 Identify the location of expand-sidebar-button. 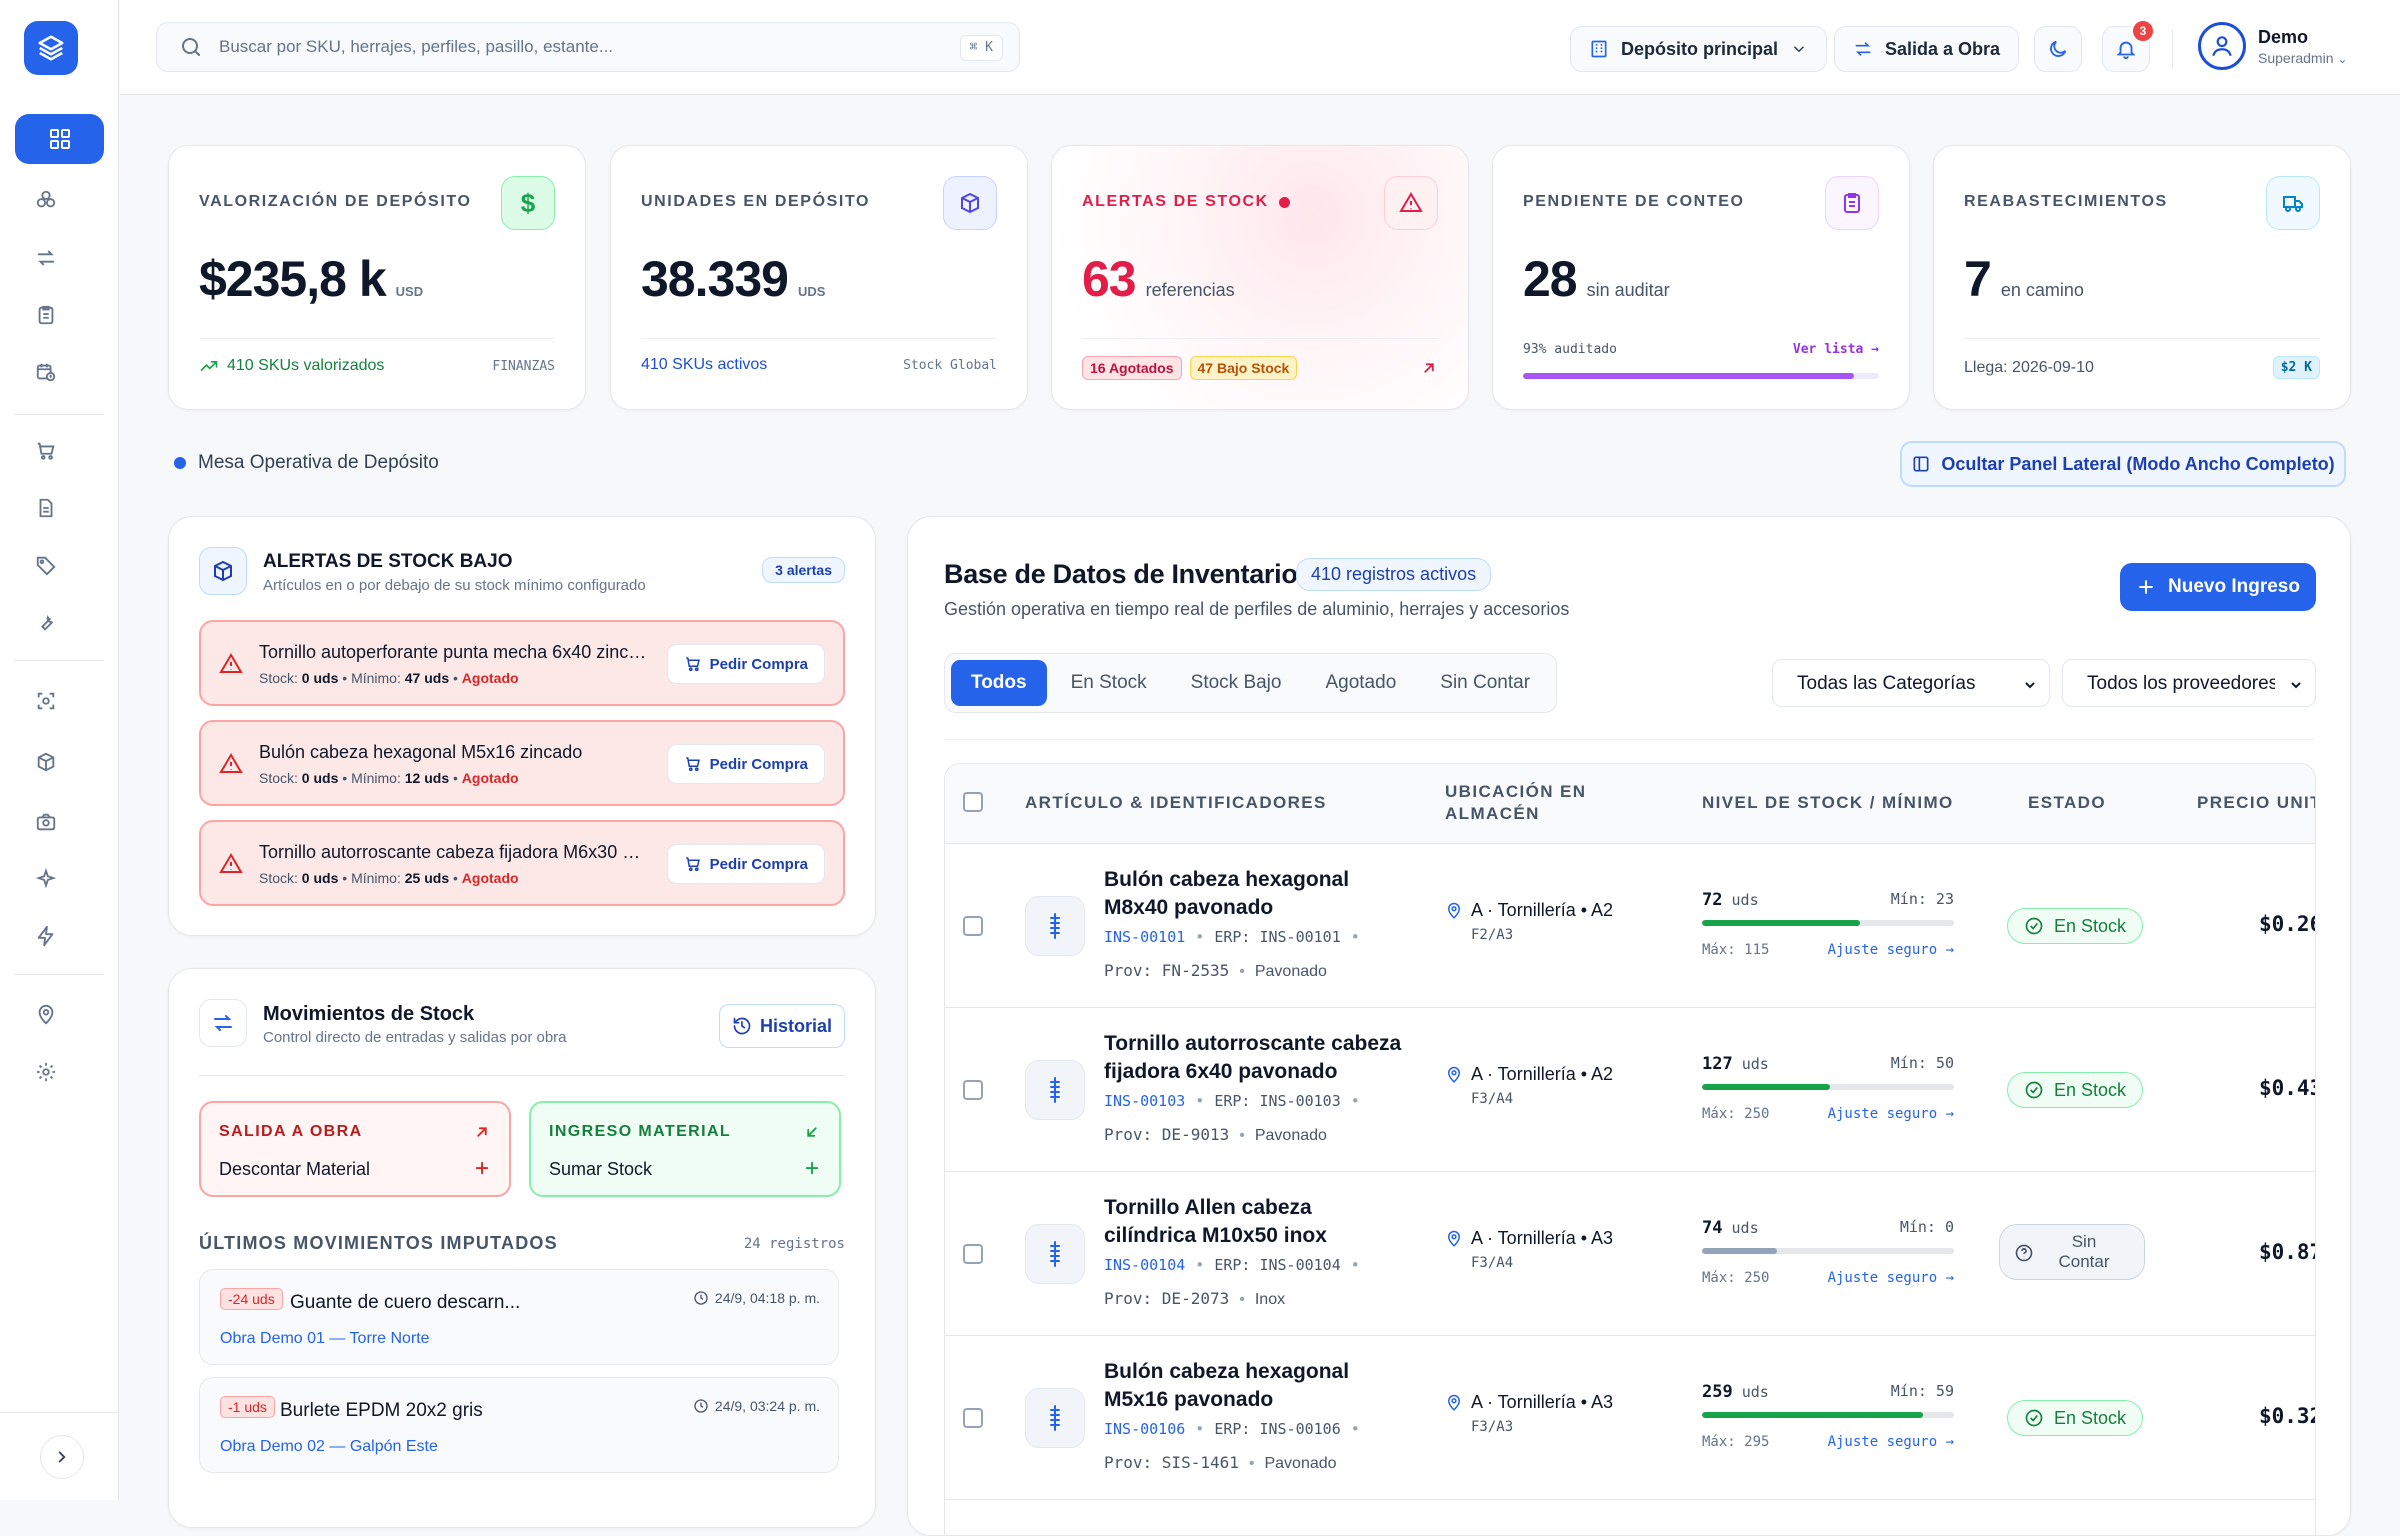
(62, 1457).